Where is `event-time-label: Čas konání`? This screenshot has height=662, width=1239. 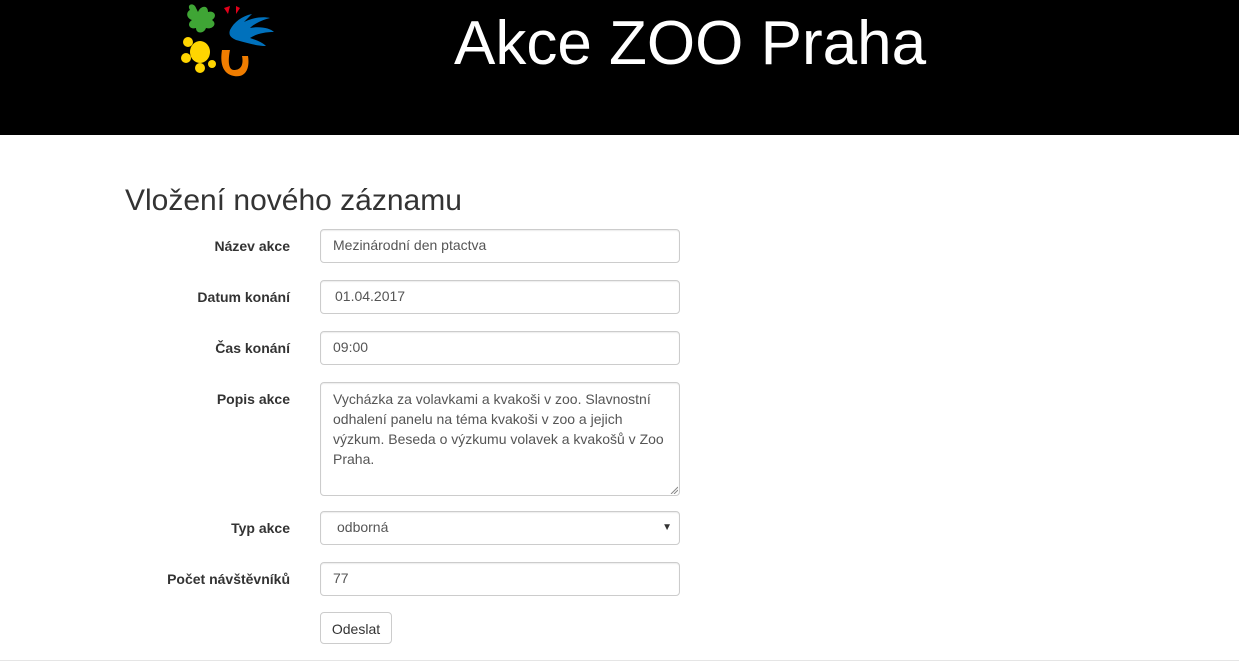
event-time-label: Čas konání is located at coordinates (252, 348).